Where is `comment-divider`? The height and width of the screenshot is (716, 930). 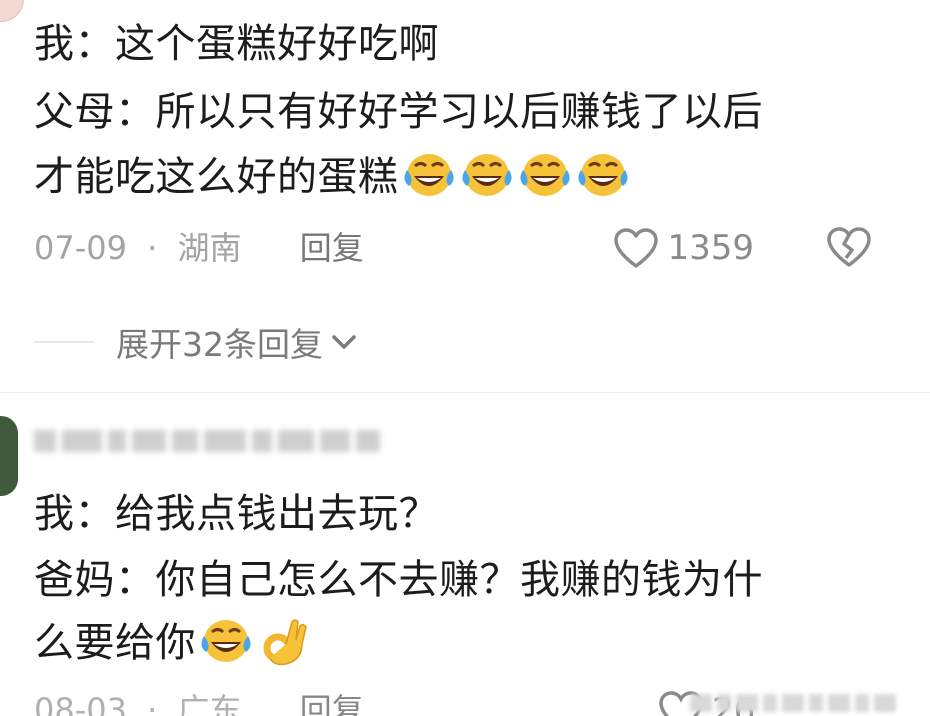 comment-divider is located at coordinates (465, 392).